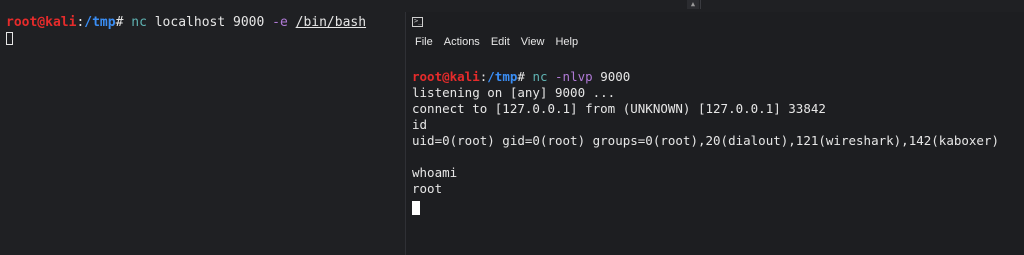 This screenshot has width=1024, height=255. I want to click on left-cursor, so click(9, 38).